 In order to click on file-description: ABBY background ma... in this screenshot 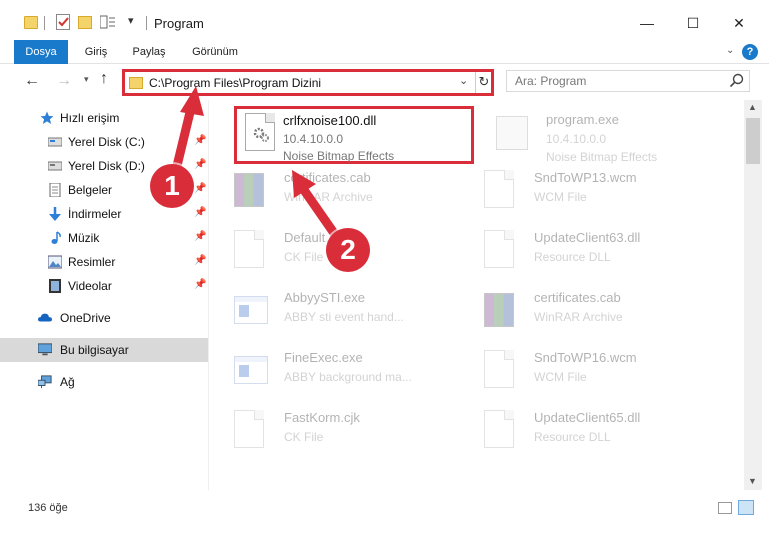, I will do `click(348, 377)`.